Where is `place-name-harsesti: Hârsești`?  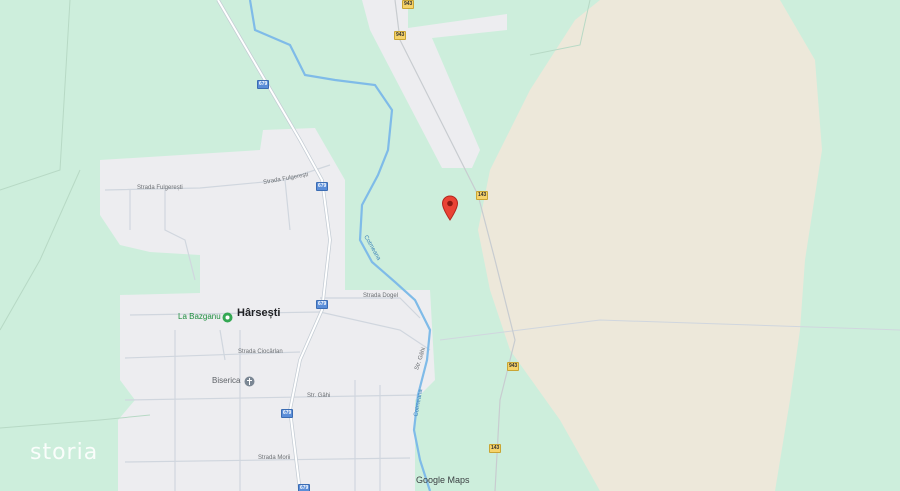
place-name-harsesti: Hârsești is located at coordinates (258, 313).